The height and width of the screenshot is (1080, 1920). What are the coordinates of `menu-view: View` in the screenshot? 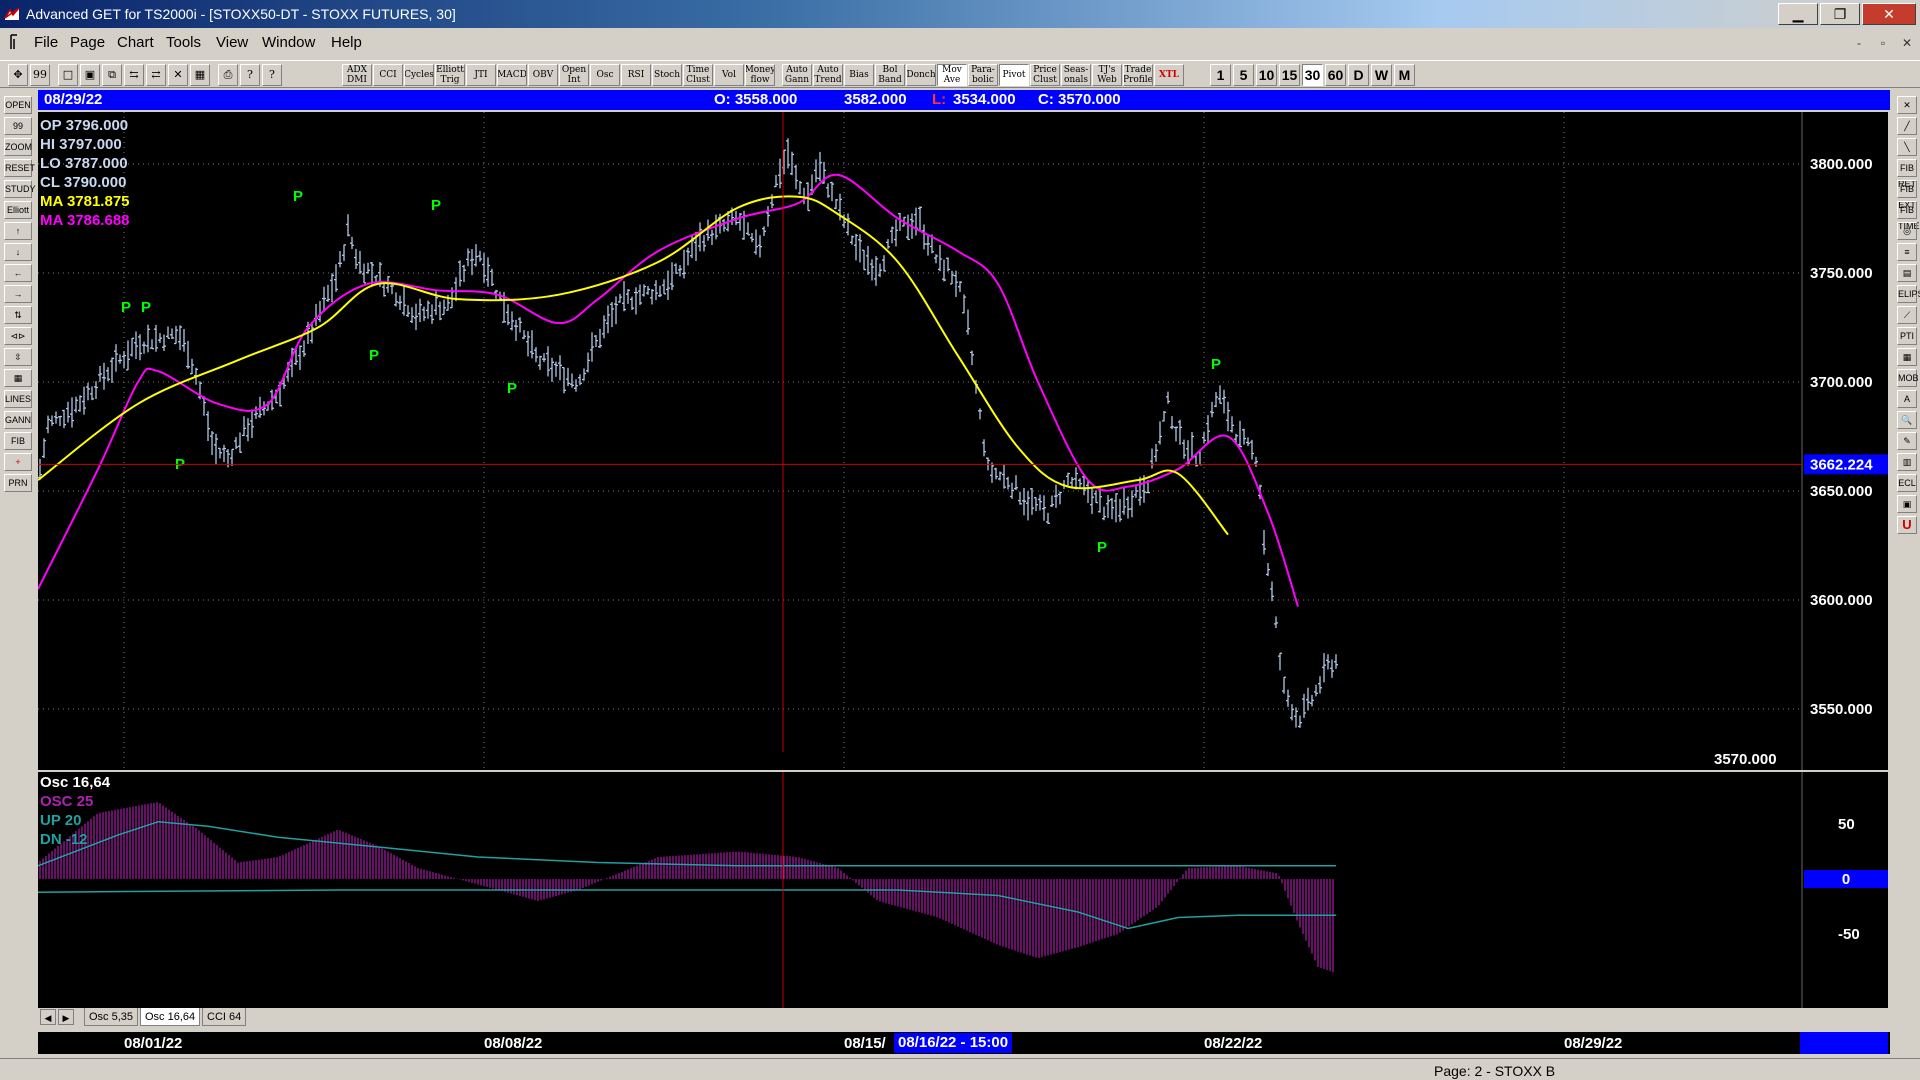 It's located at (232, 42).